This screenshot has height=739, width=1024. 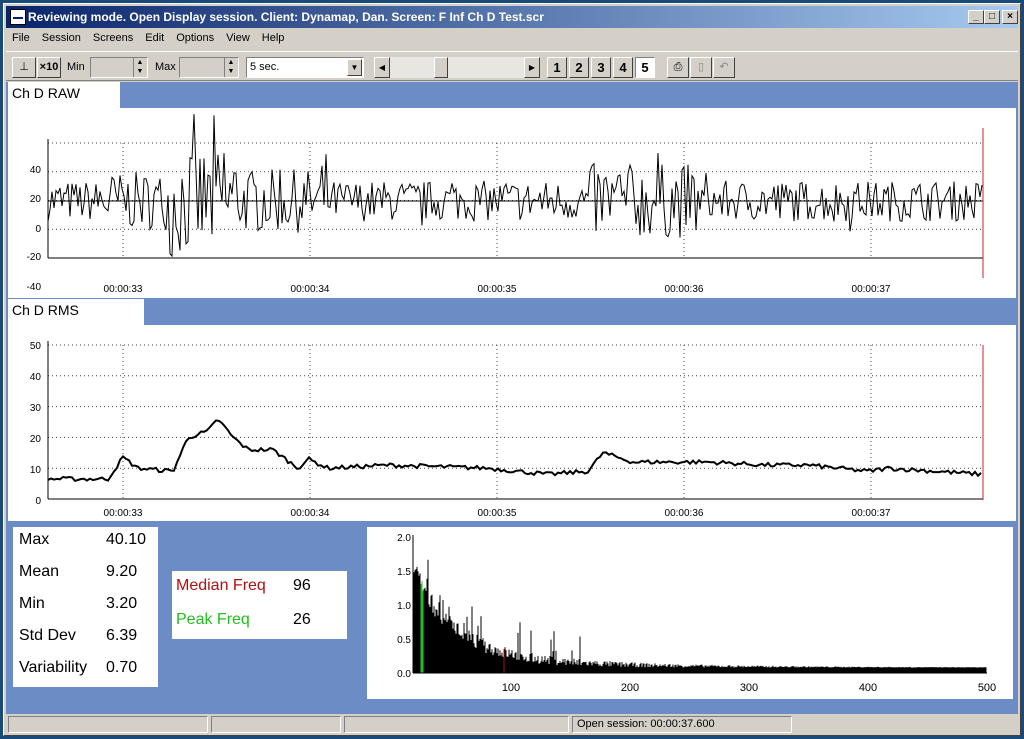 I want to click on axis-icon: ⊥, so click(x=24, y=67).